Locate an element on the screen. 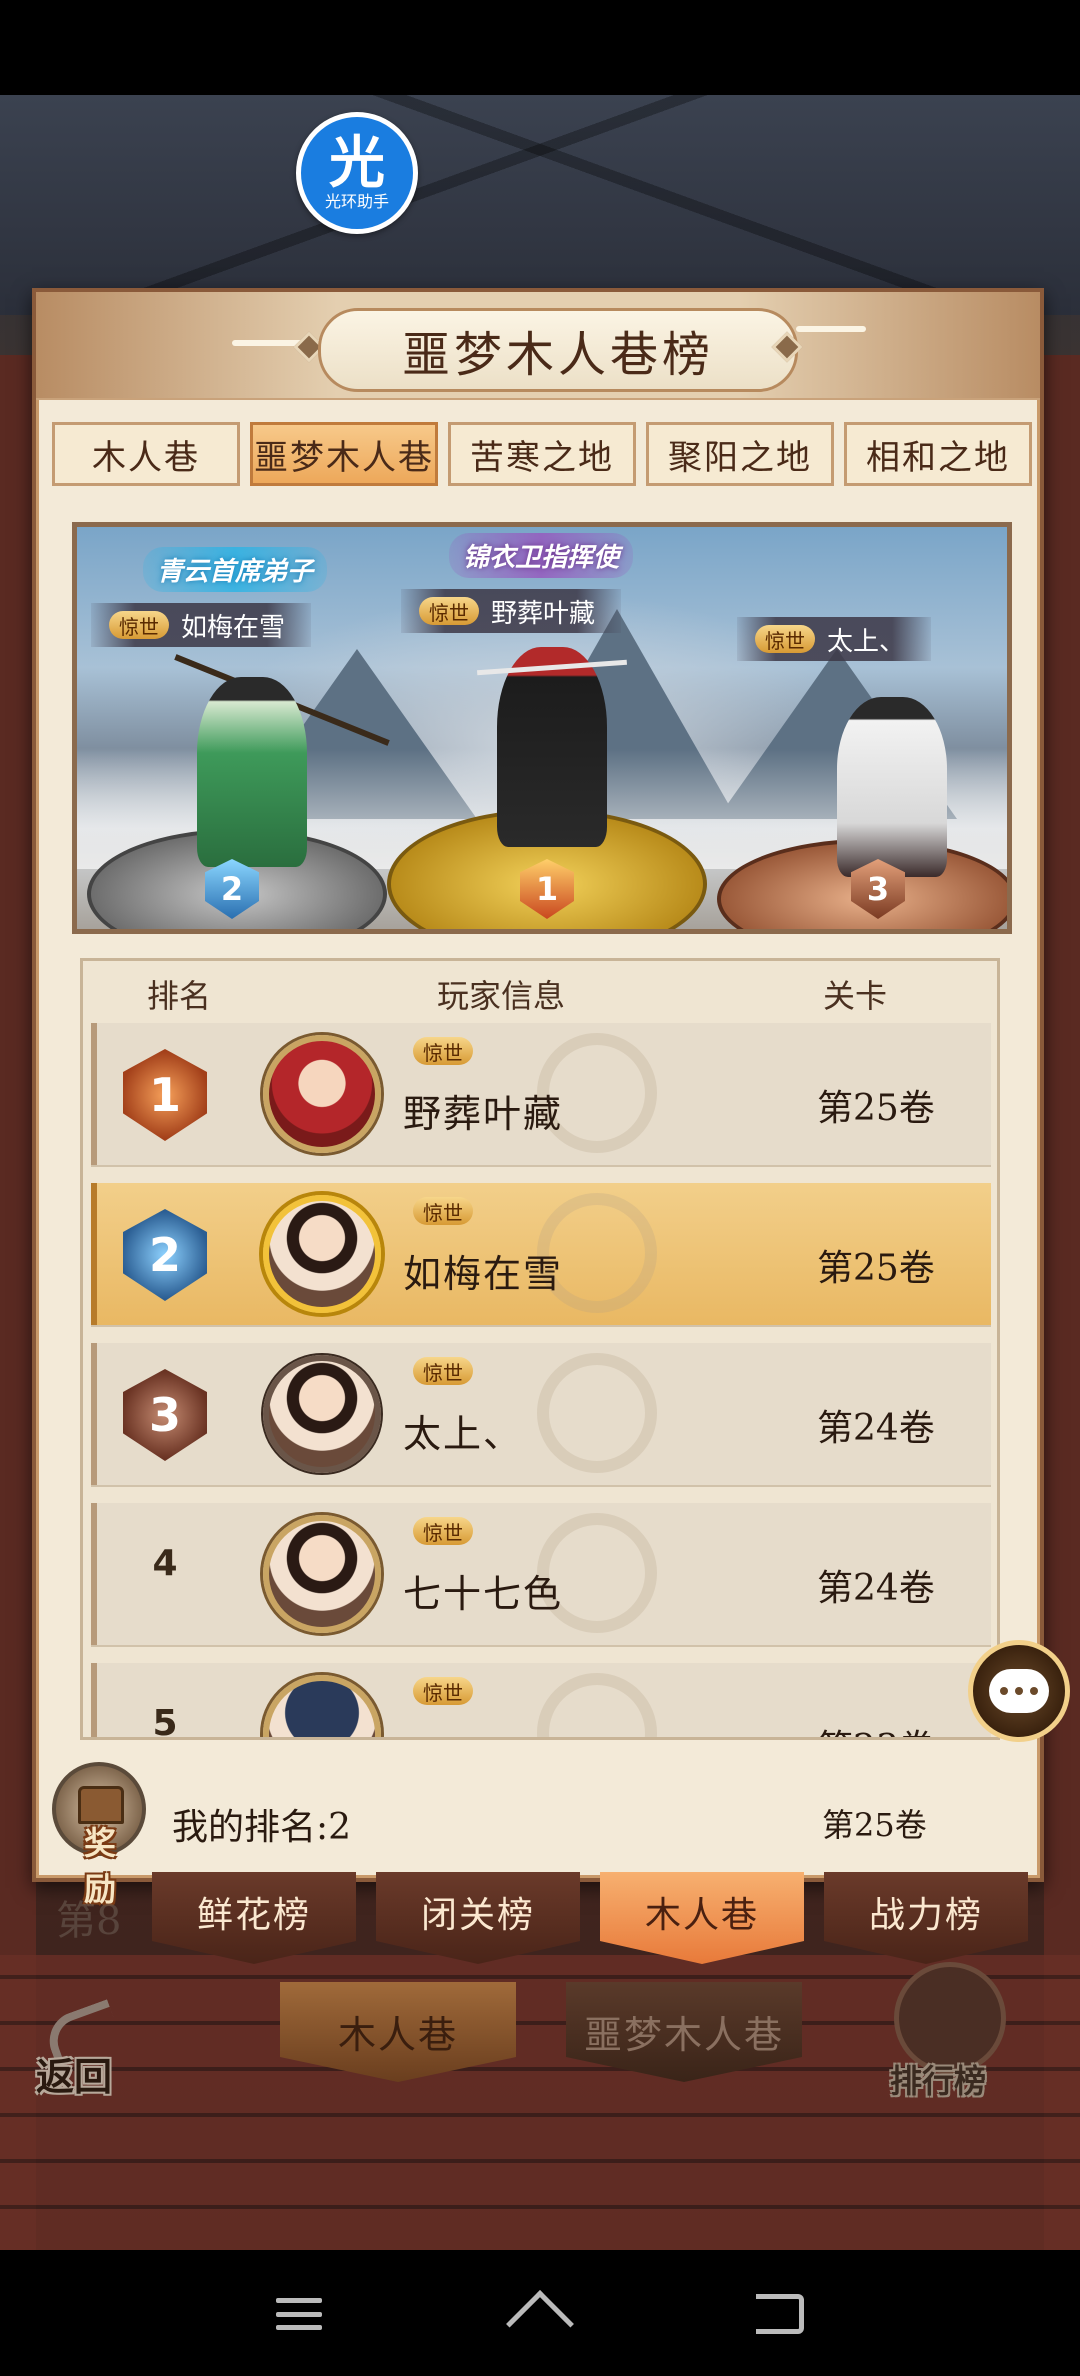 Image resolution: width=1080 pixels, height=2376 pixels. list-row-rank-1: 1 惊世 野葬叶藏 第25卷 is located at coordinates (541, 1094).